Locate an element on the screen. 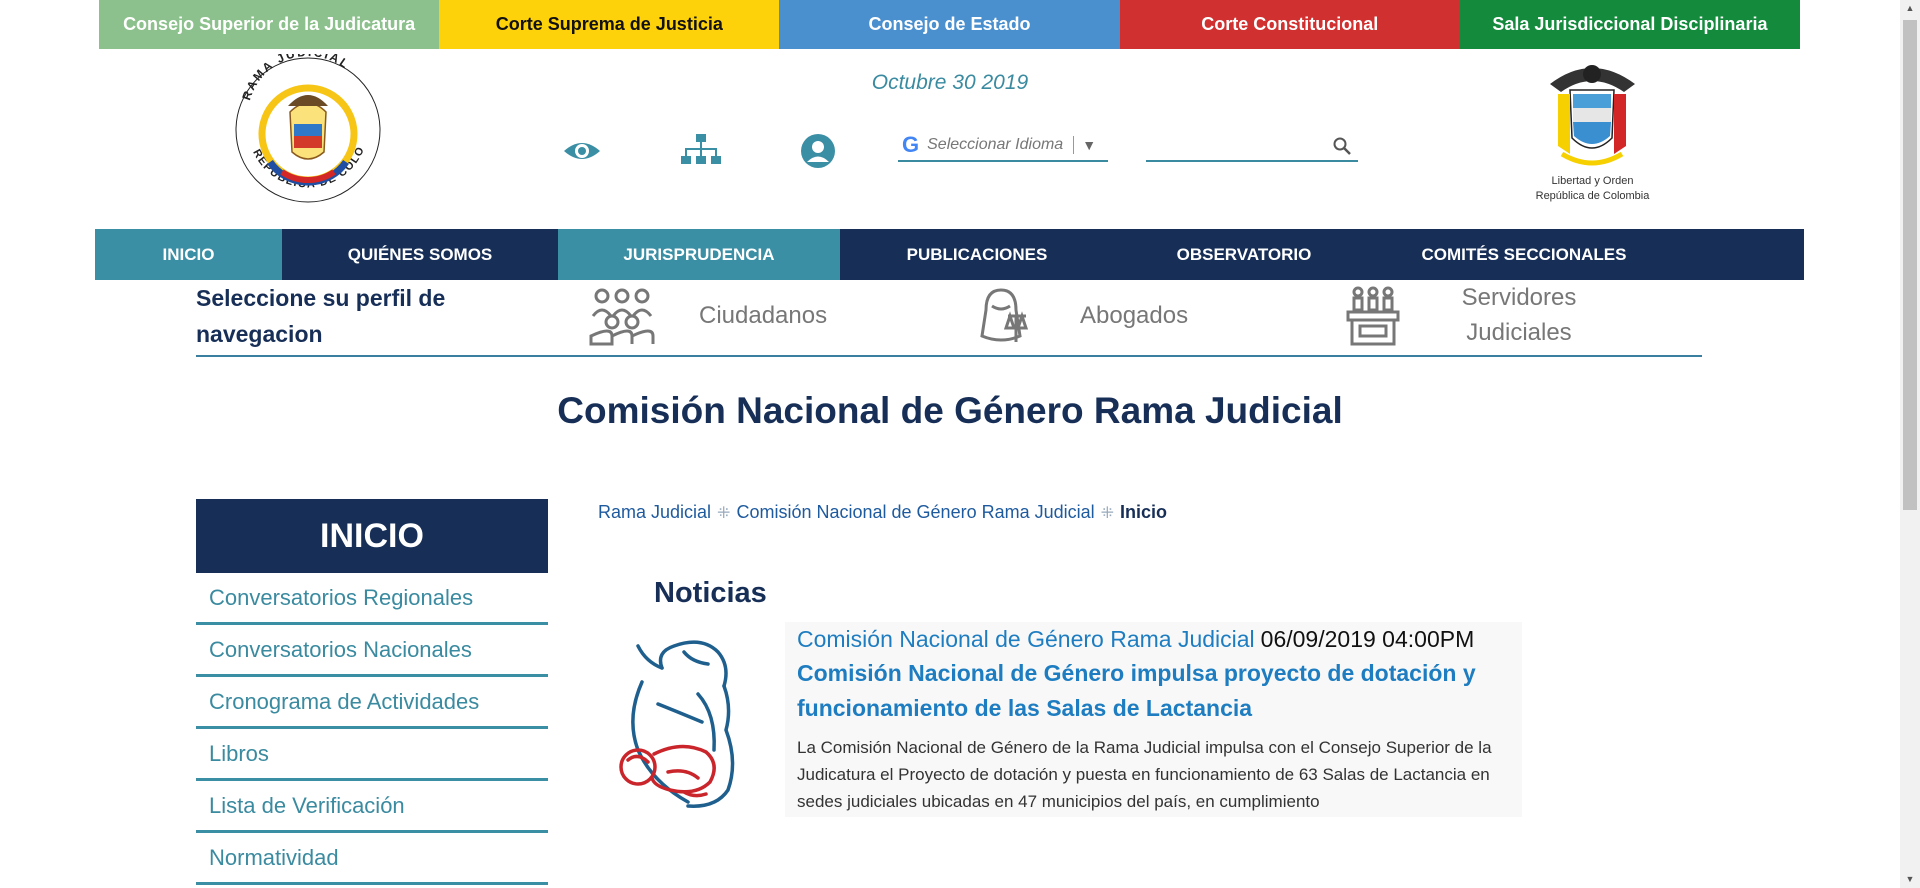 Image resolution: width=1920 pixels, height=888 pixels. search-box is located at coordinates (1252, 146).